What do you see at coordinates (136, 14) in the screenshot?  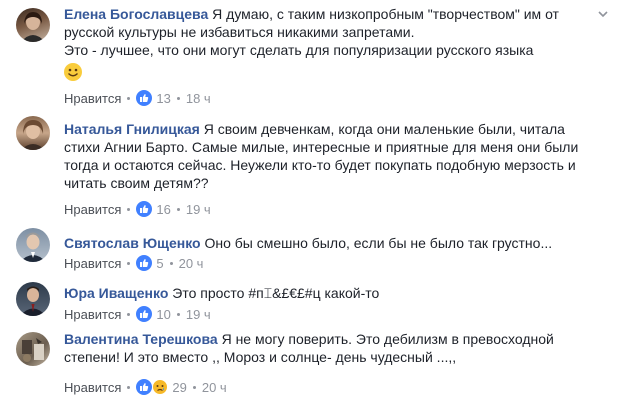 I see `comment-author: Елена Богославцева` at bounding box center [136, 14].